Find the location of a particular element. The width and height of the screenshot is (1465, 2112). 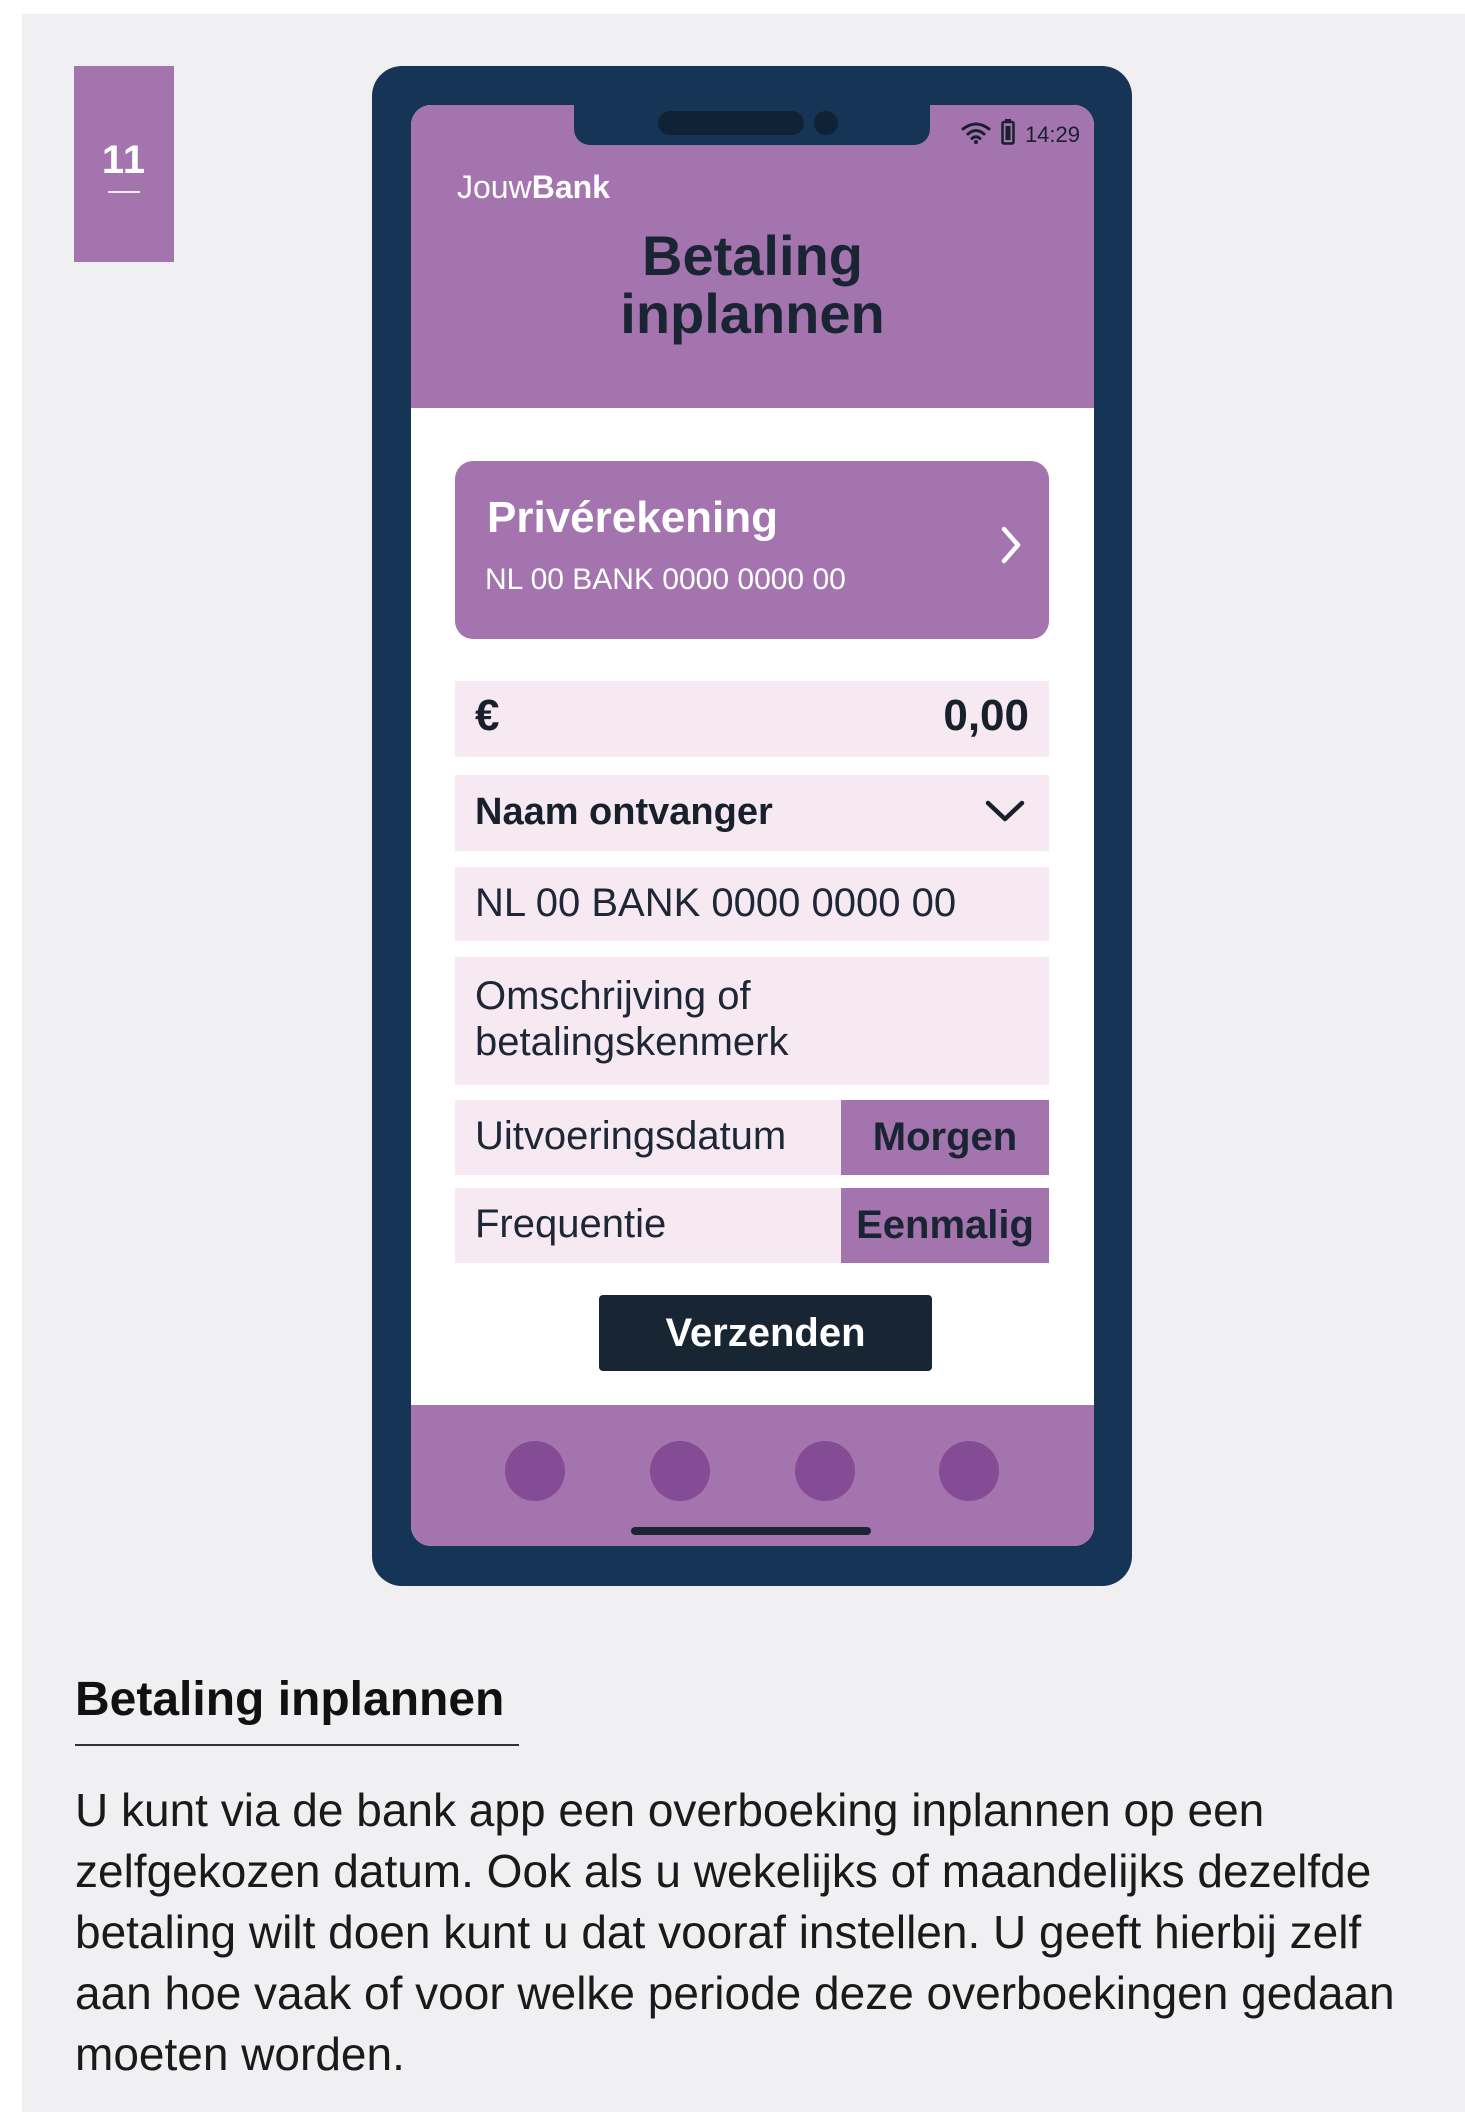

account-selector: Privérekening NL 00 BANK 0000 0000 00 is located at coordinates (752, 550).